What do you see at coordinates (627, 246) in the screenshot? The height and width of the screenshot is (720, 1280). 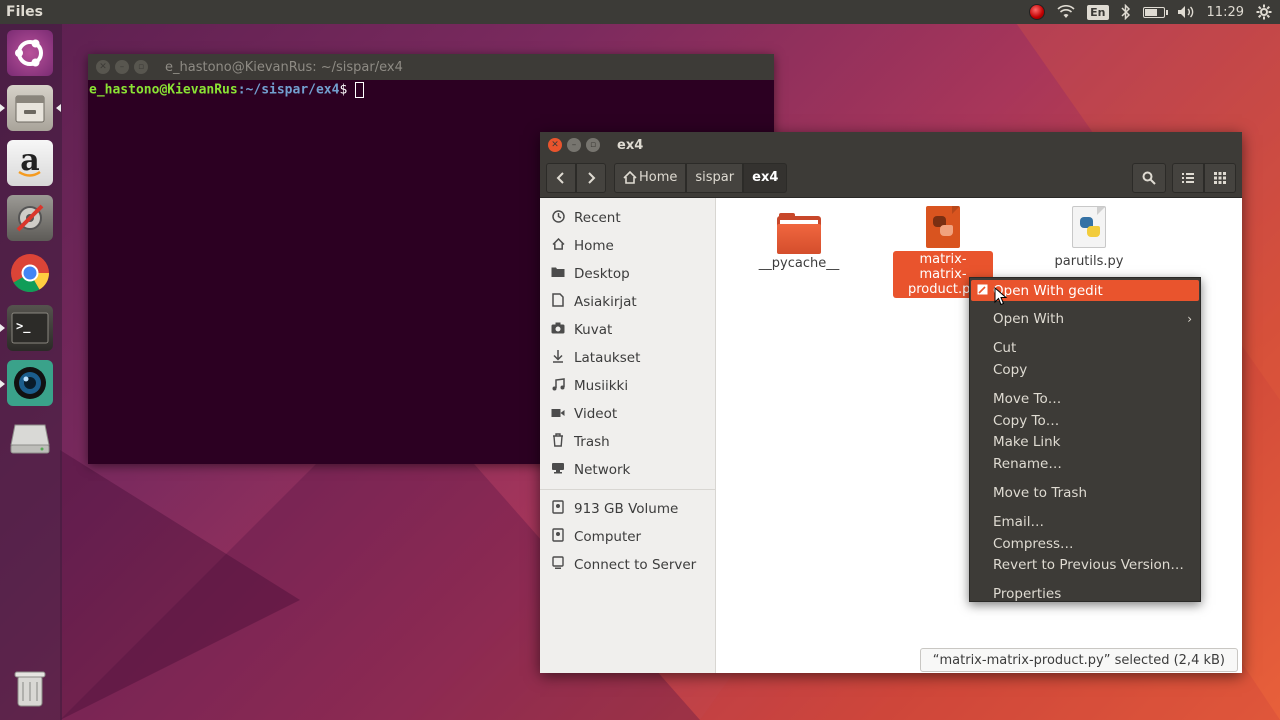 I see `sidebar-item-home: Home` at bounding box center [627, 246].